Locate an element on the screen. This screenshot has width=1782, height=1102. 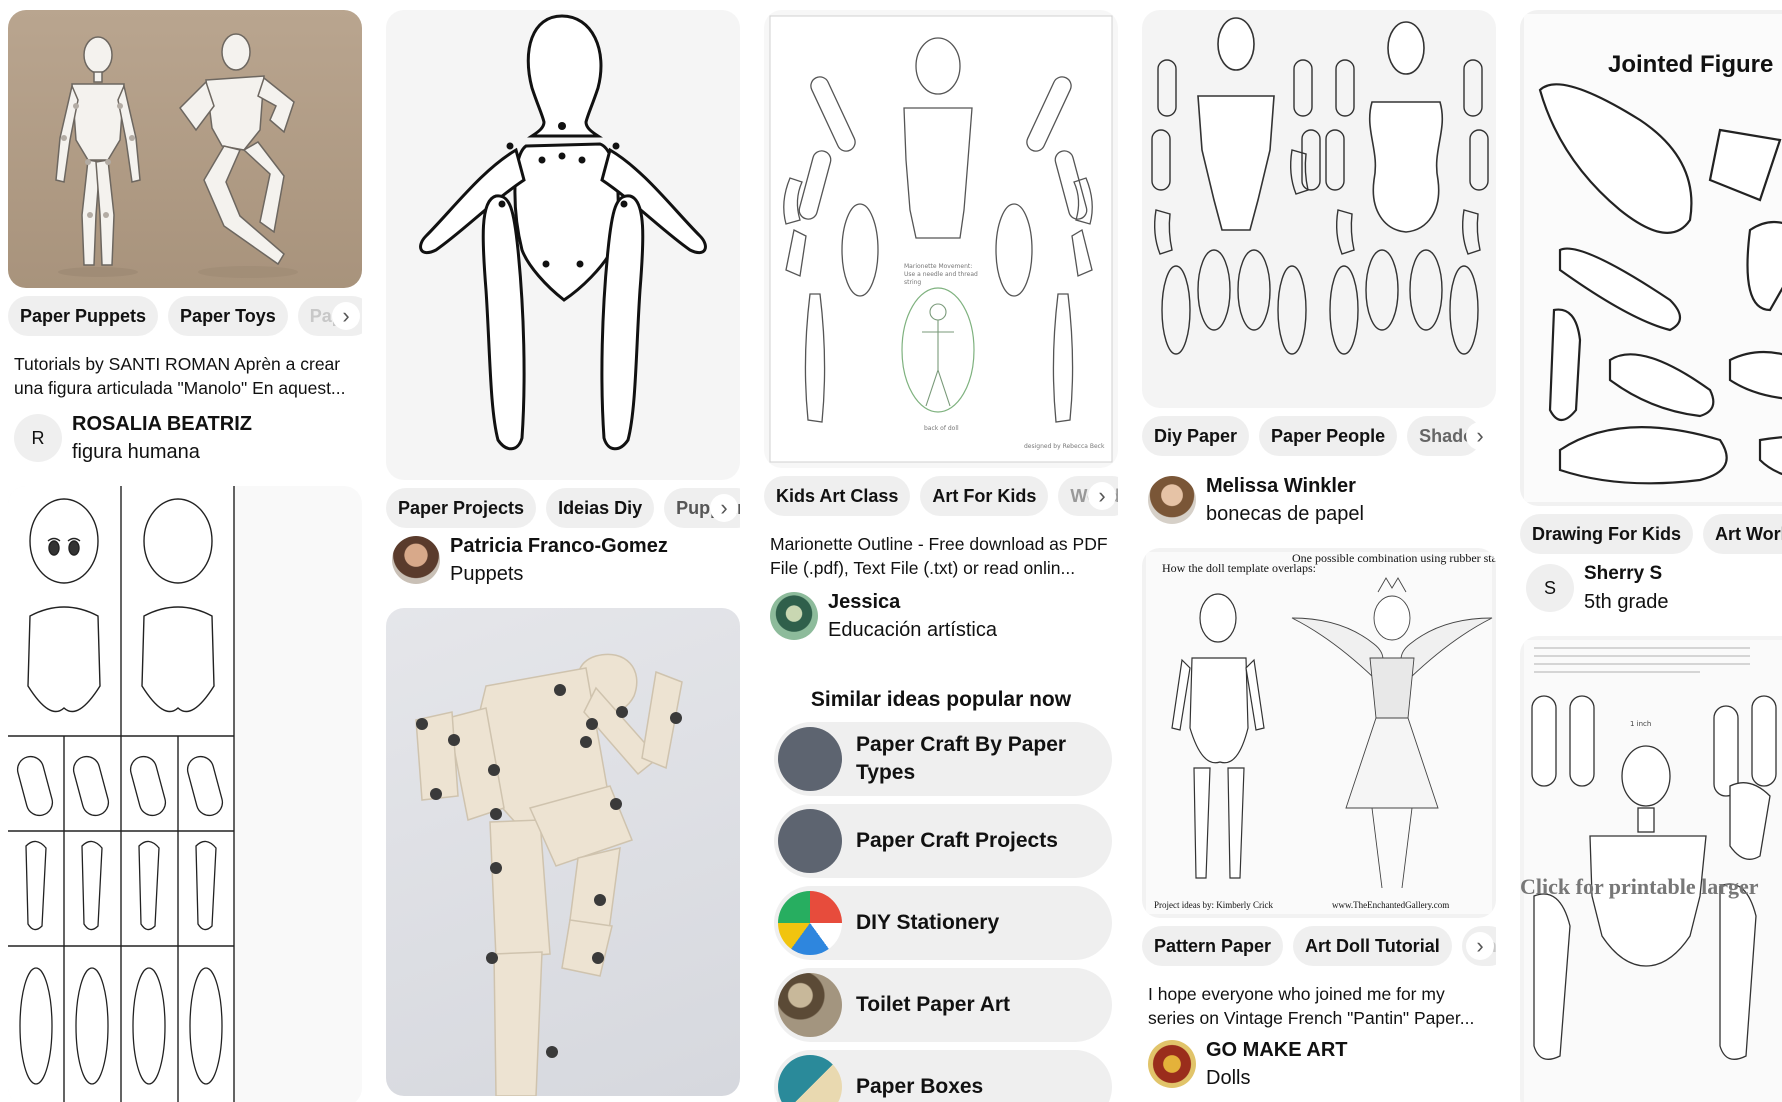
chip-row: Paper Puppets Paper Toys Paper A › is located at coordinates (185, 316).